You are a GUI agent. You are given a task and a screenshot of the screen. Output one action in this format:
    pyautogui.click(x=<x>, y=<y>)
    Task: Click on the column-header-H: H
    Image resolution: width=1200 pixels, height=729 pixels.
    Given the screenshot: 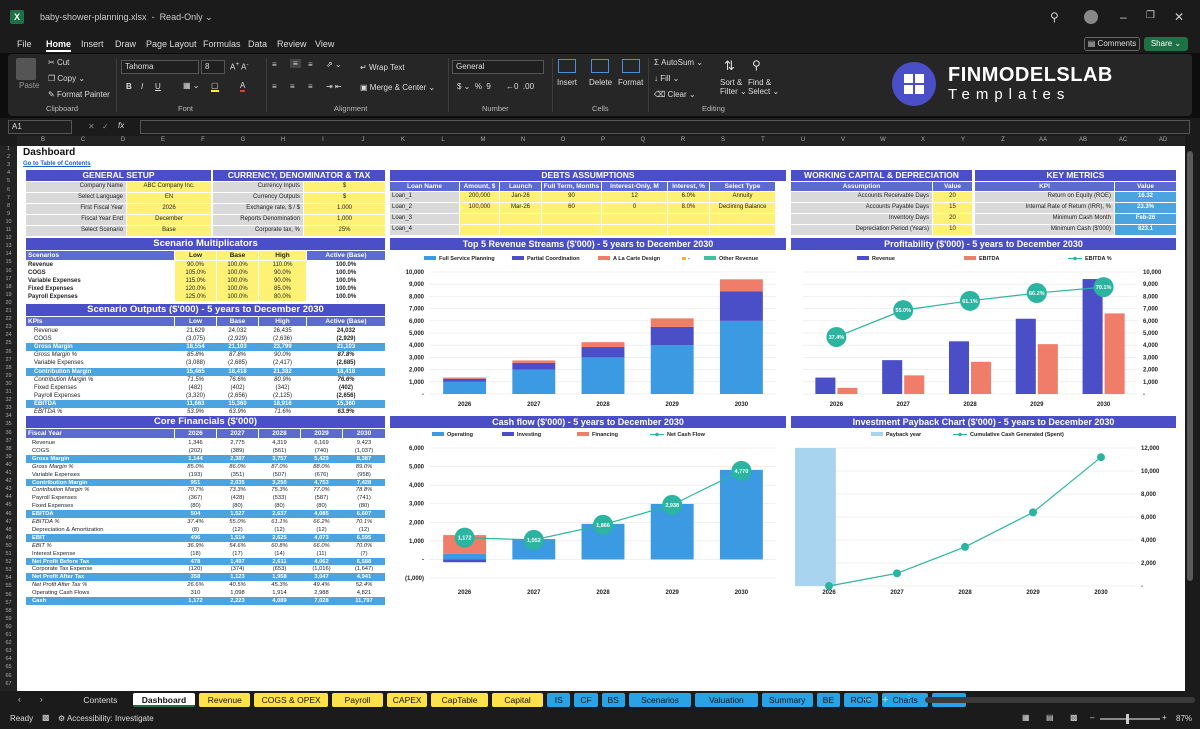 What is the action you would take?
    pyautogui.click(x=283, y=140)
    